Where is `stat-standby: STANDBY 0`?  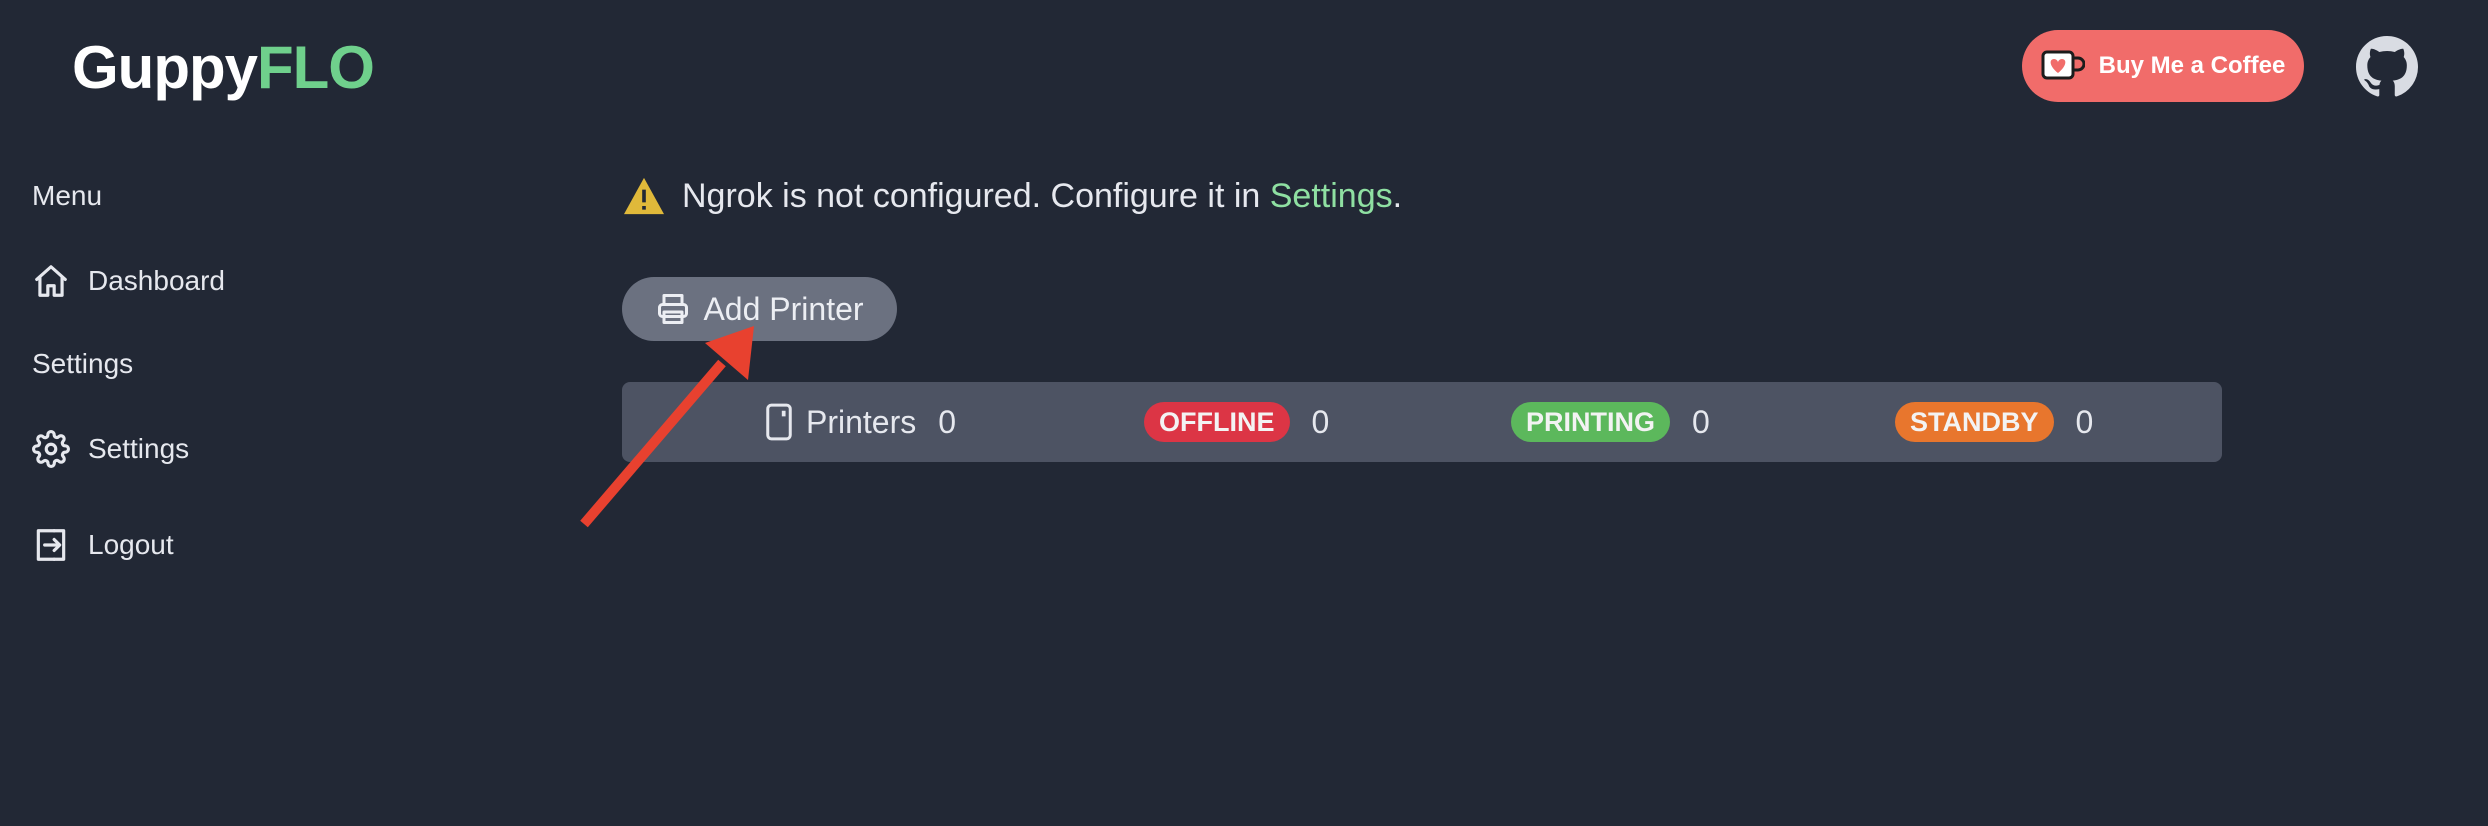 stat-standby: STANDBY 0 is located at coordinates (1994, 422).